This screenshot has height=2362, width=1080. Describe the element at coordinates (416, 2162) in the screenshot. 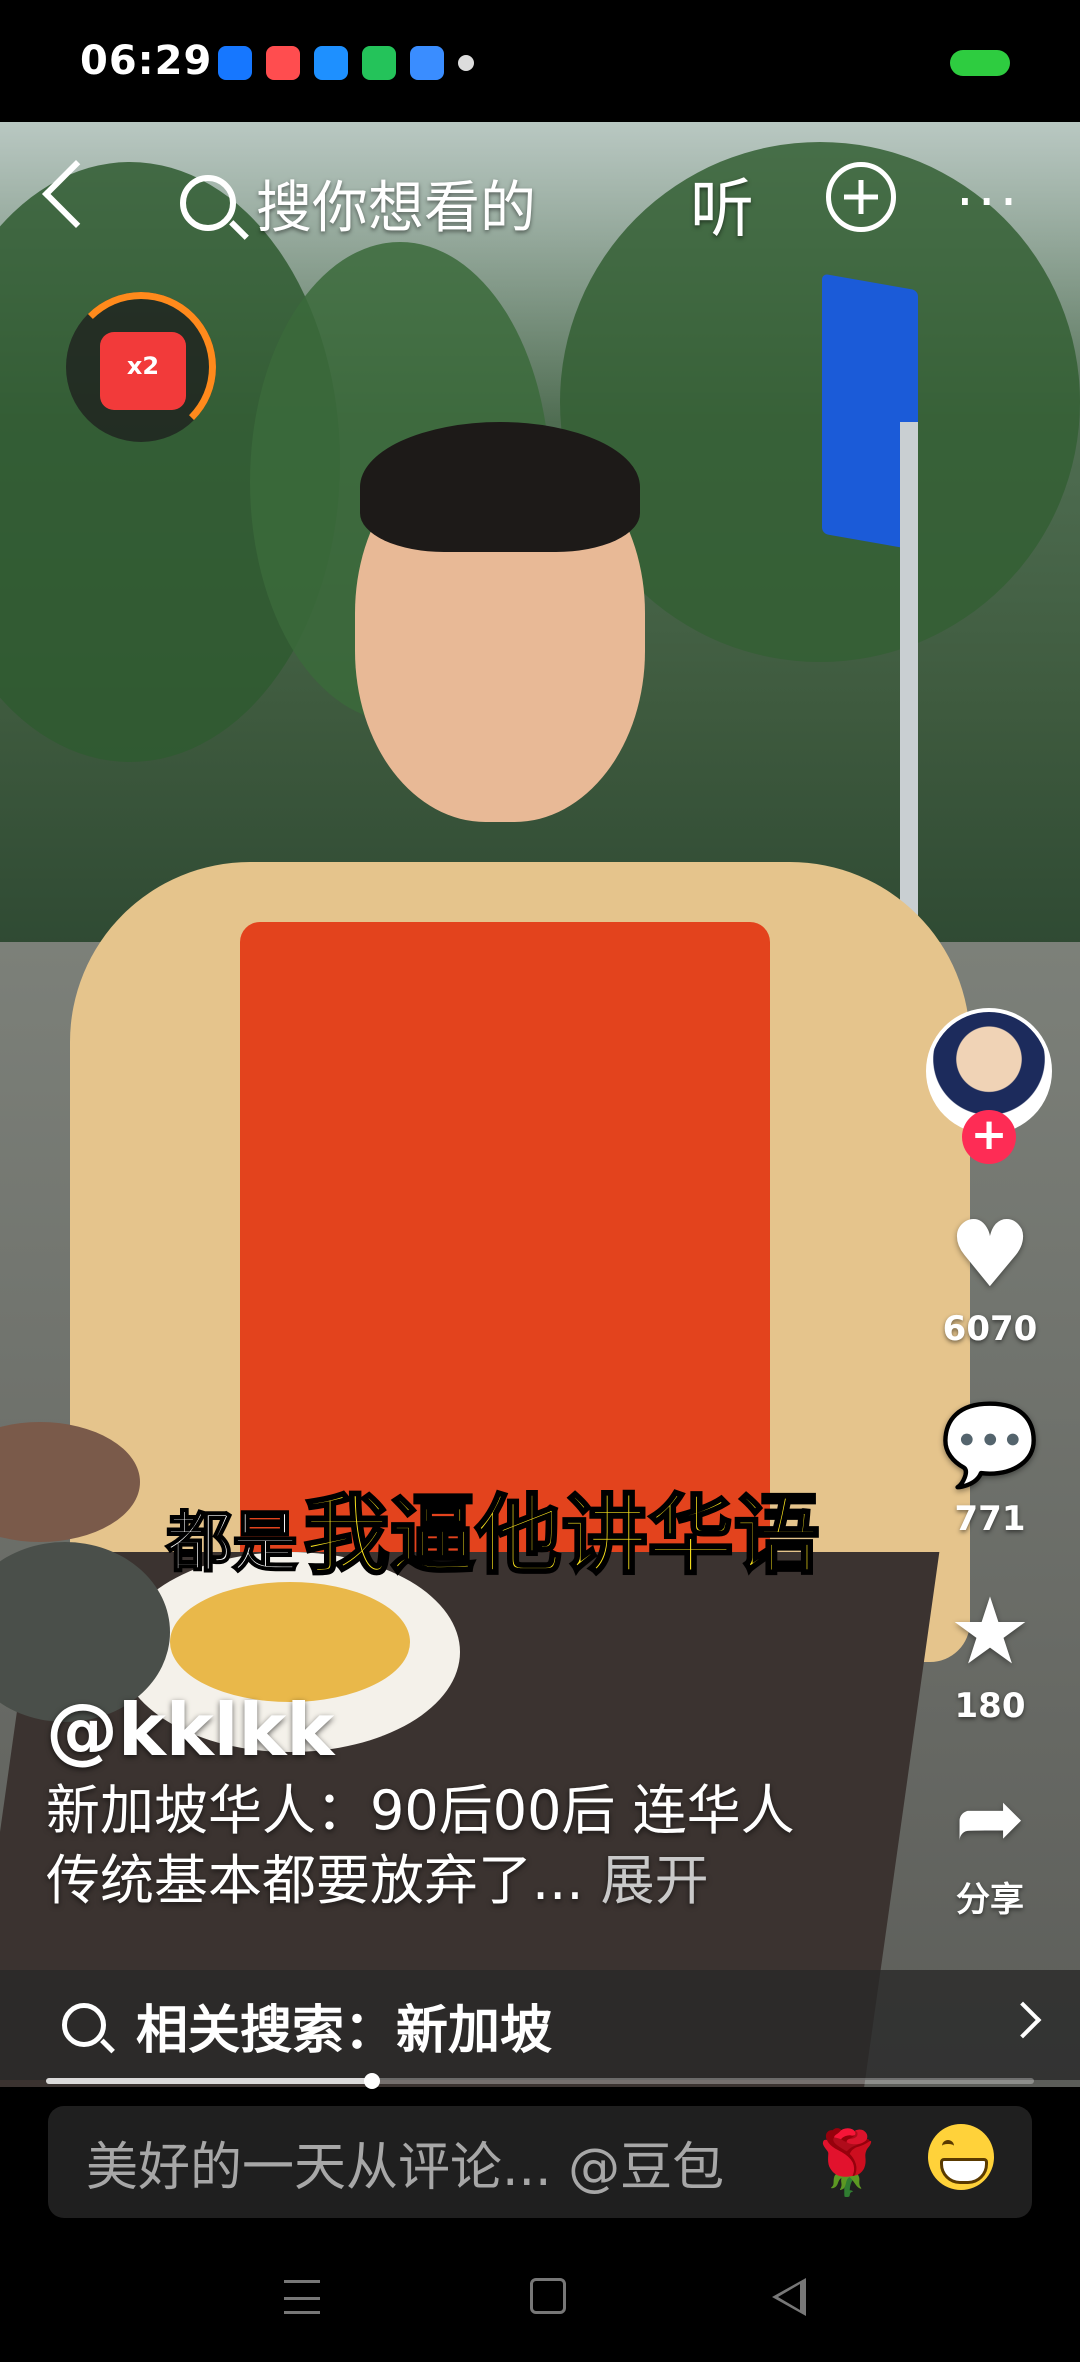

I see `comment-input: 美好的一天从评论... @豆包` at that location.